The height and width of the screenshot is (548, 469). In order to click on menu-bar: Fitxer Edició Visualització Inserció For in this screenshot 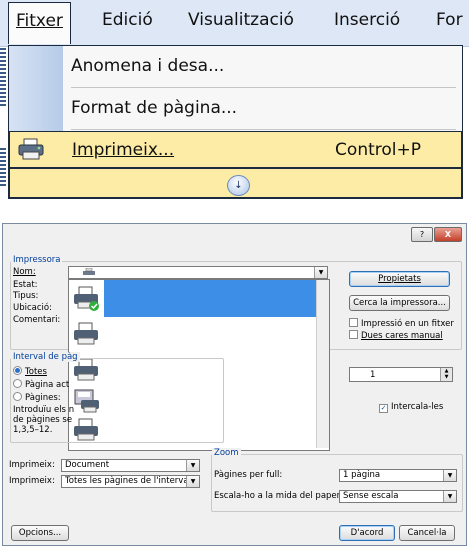, I will do `click(234, 23)`.